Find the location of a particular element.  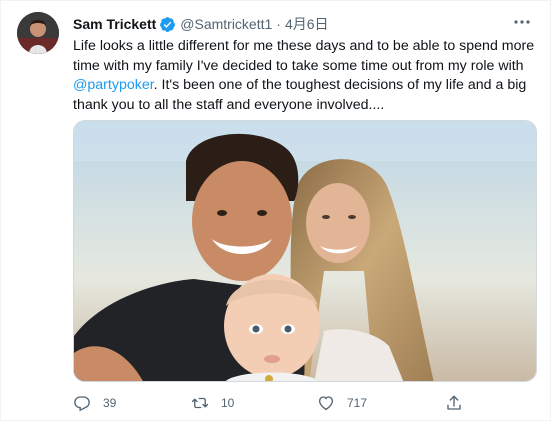

avatar-image is located at coordinates (38, 33).